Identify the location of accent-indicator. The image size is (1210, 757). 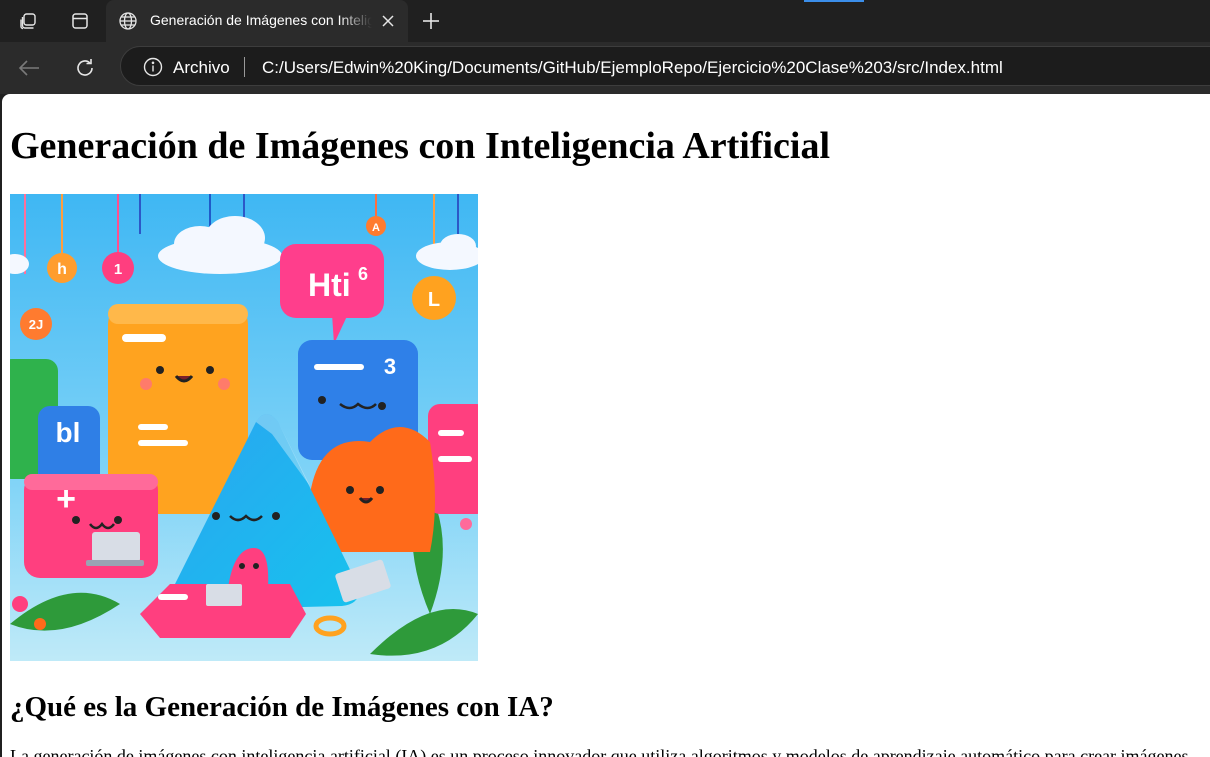
(834, 1).